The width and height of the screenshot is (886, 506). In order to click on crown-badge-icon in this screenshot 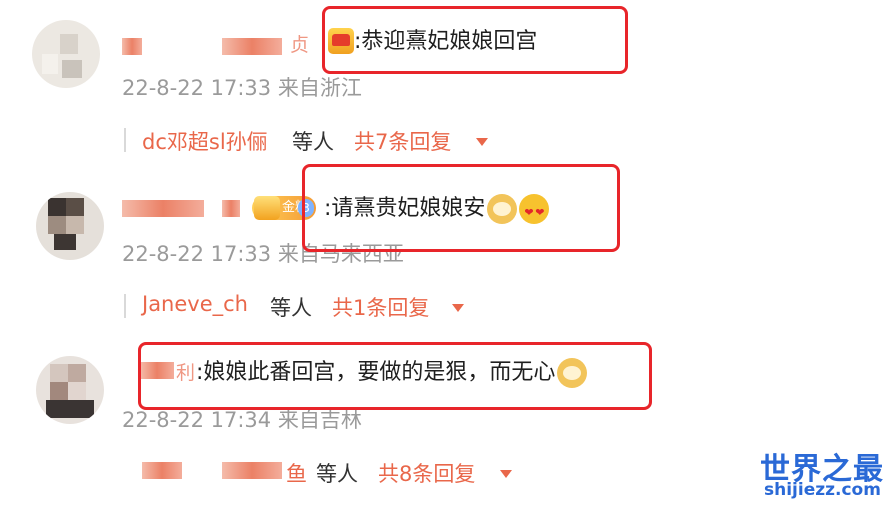, I will do `click(267, 208)`.